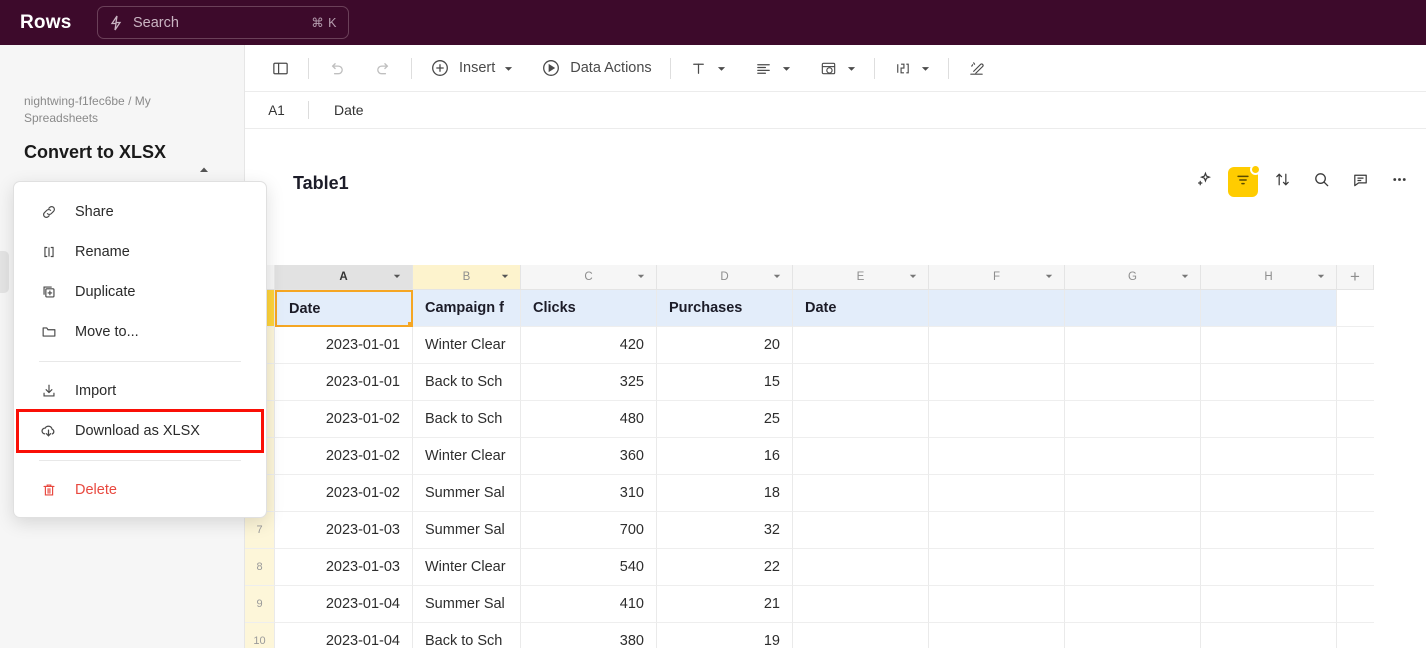 The width and height of the screenshot is (1426, 648). I want to click on text-format-button, so click(707, 68).